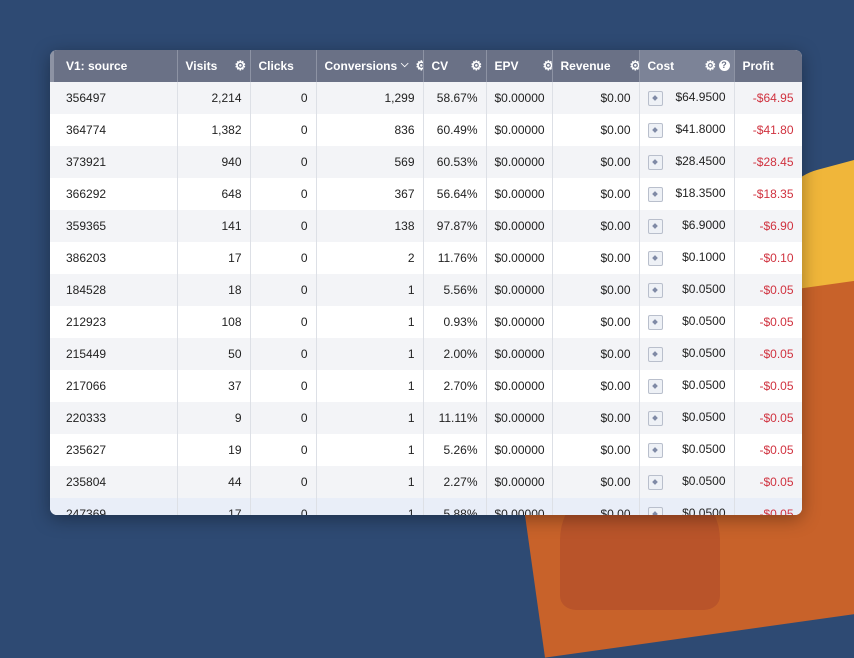 Image resolution: width=854 pixels, height=658 pixels. I want to click on cell-value: 5.56%, so click(460, 290).